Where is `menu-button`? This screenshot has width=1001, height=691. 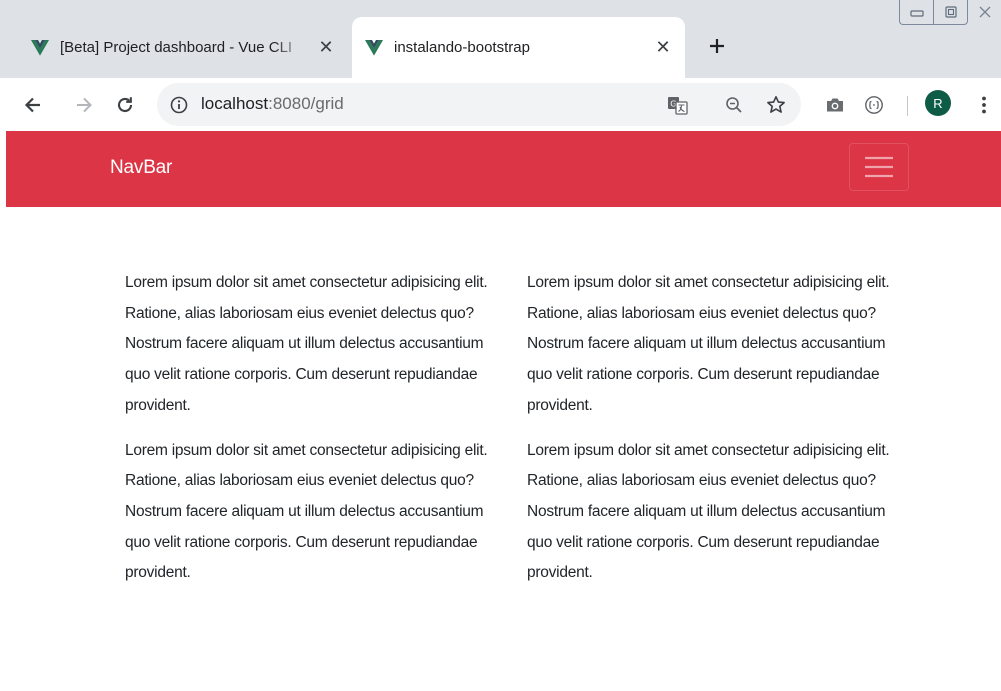
menu-button is located at coordinates (984, 105).